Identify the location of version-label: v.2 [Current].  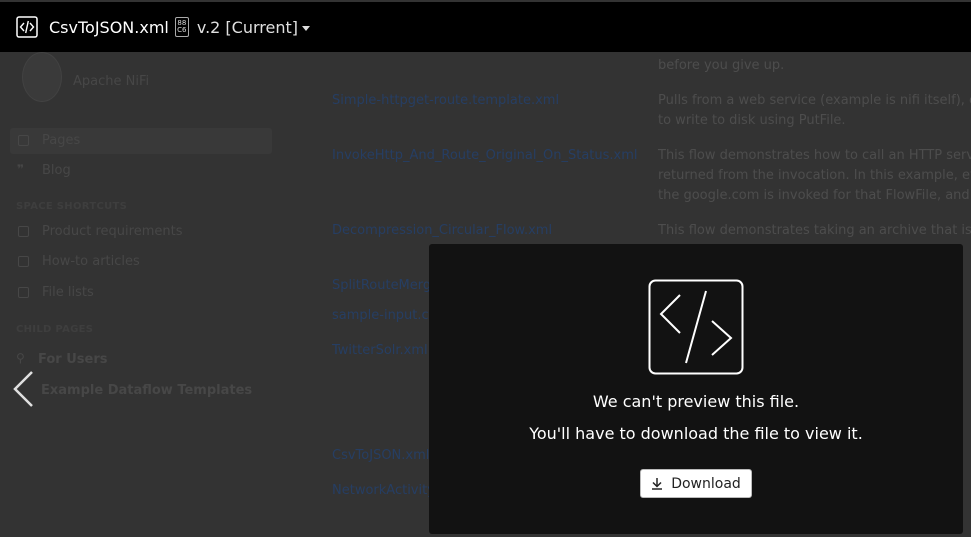
(247, 27).